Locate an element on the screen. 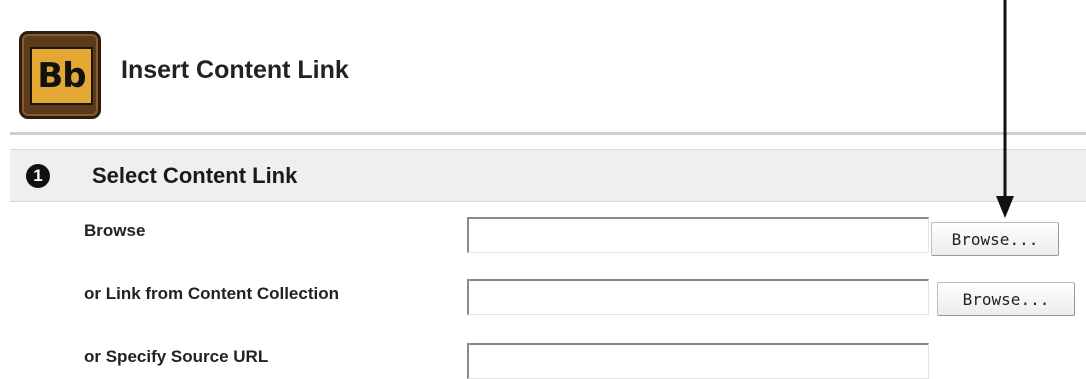  url-label: or Specify Source URL is located at coordinates (176, 356).